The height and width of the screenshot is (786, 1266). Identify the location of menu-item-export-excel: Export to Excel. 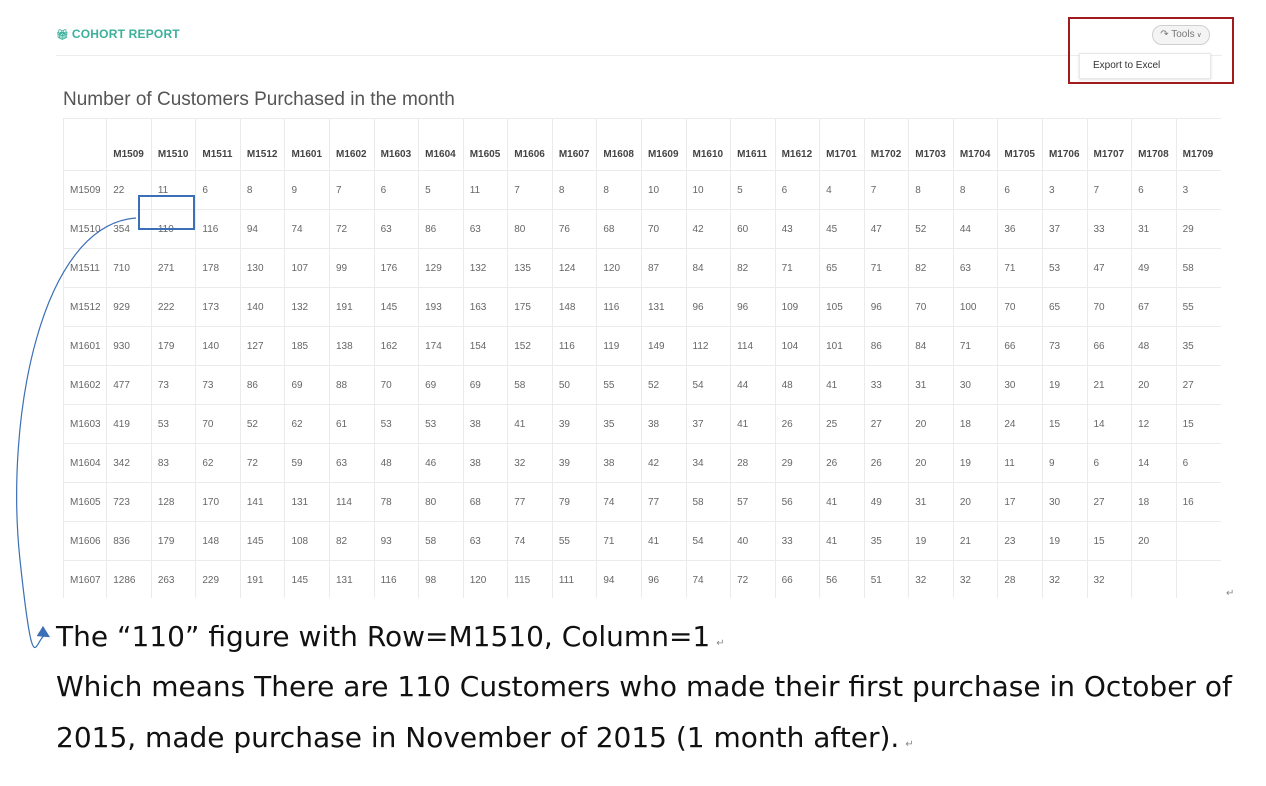
(1126, 65).